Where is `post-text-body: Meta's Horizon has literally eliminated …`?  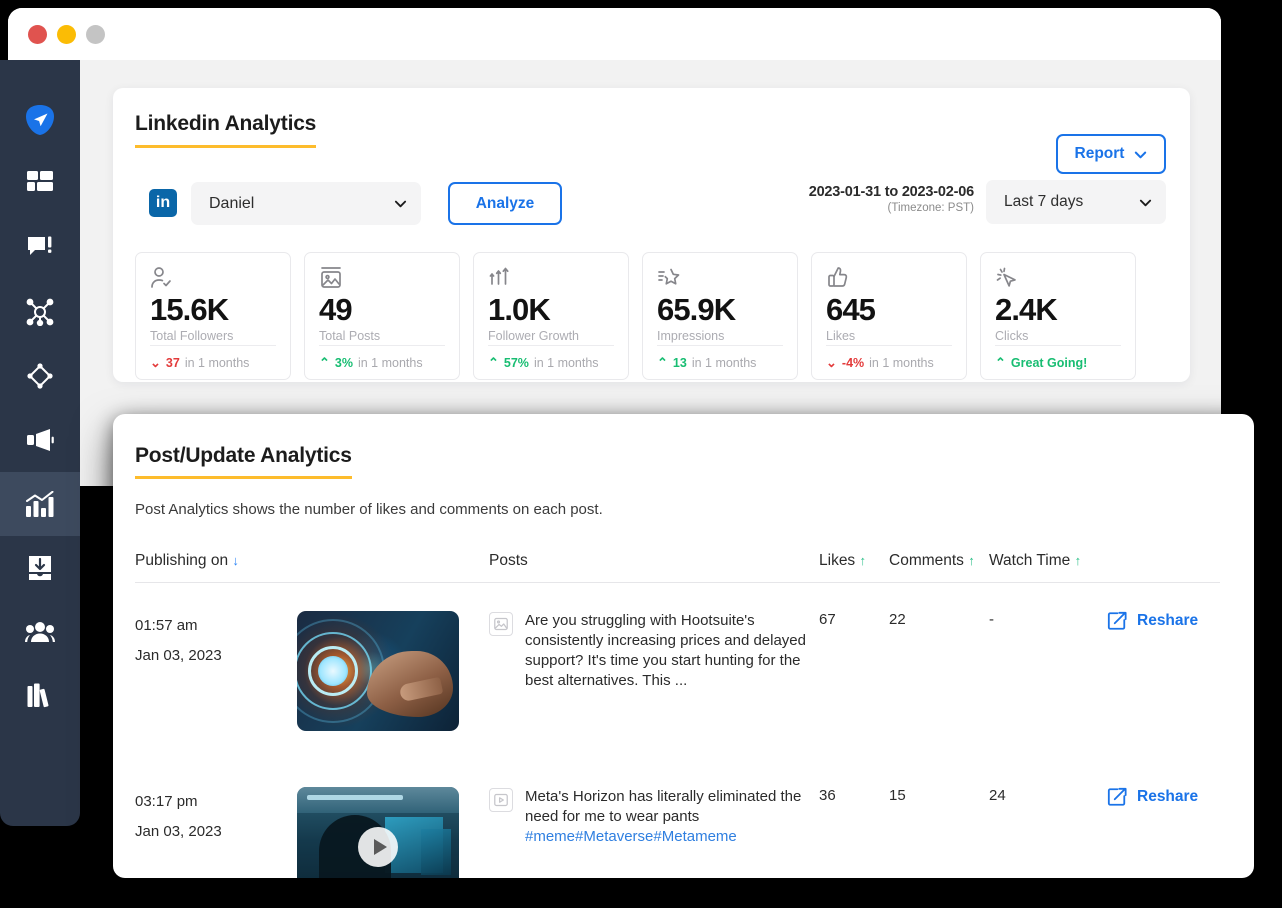
post-text-body: Meta's Horizon has literally eliminated … is located at coordinates (663, 806).